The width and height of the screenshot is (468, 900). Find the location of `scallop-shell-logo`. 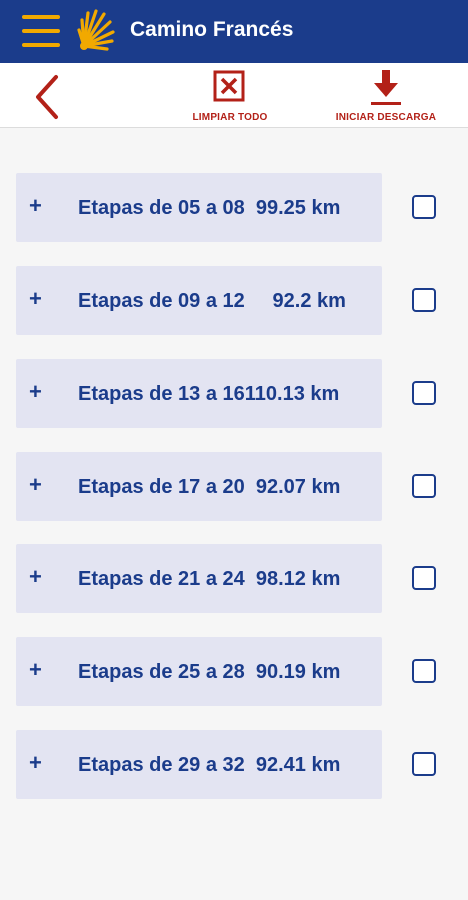

scallop-shell-logo is located at coordinates (96, 30).